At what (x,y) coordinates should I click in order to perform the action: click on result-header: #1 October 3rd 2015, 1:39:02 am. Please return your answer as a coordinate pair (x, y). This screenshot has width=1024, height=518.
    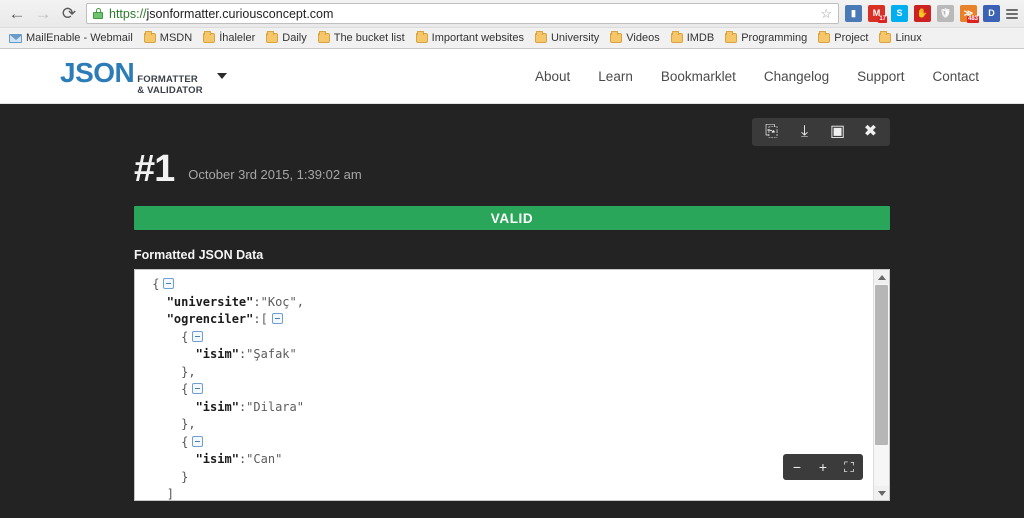
    Looking at the image, I should click on (512, 165).